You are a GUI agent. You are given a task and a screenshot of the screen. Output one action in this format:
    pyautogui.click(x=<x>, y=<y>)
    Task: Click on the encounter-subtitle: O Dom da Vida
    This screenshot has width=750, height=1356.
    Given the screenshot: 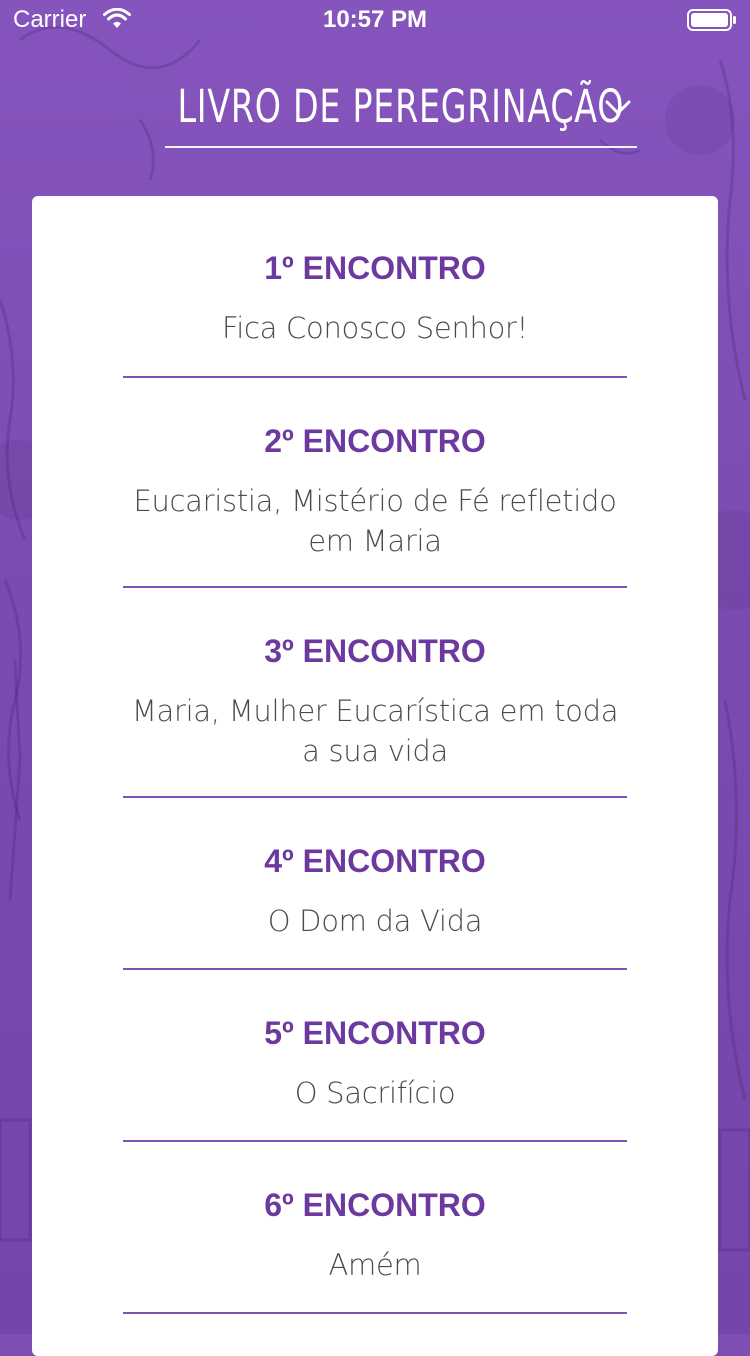 What is the action you would take?
    pyautogui.click(x=375, y=921)
    